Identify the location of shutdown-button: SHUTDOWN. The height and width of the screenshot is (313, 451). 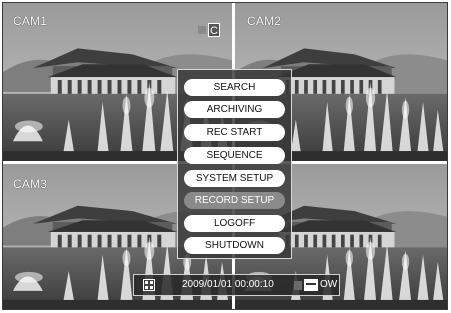
(234, 245).